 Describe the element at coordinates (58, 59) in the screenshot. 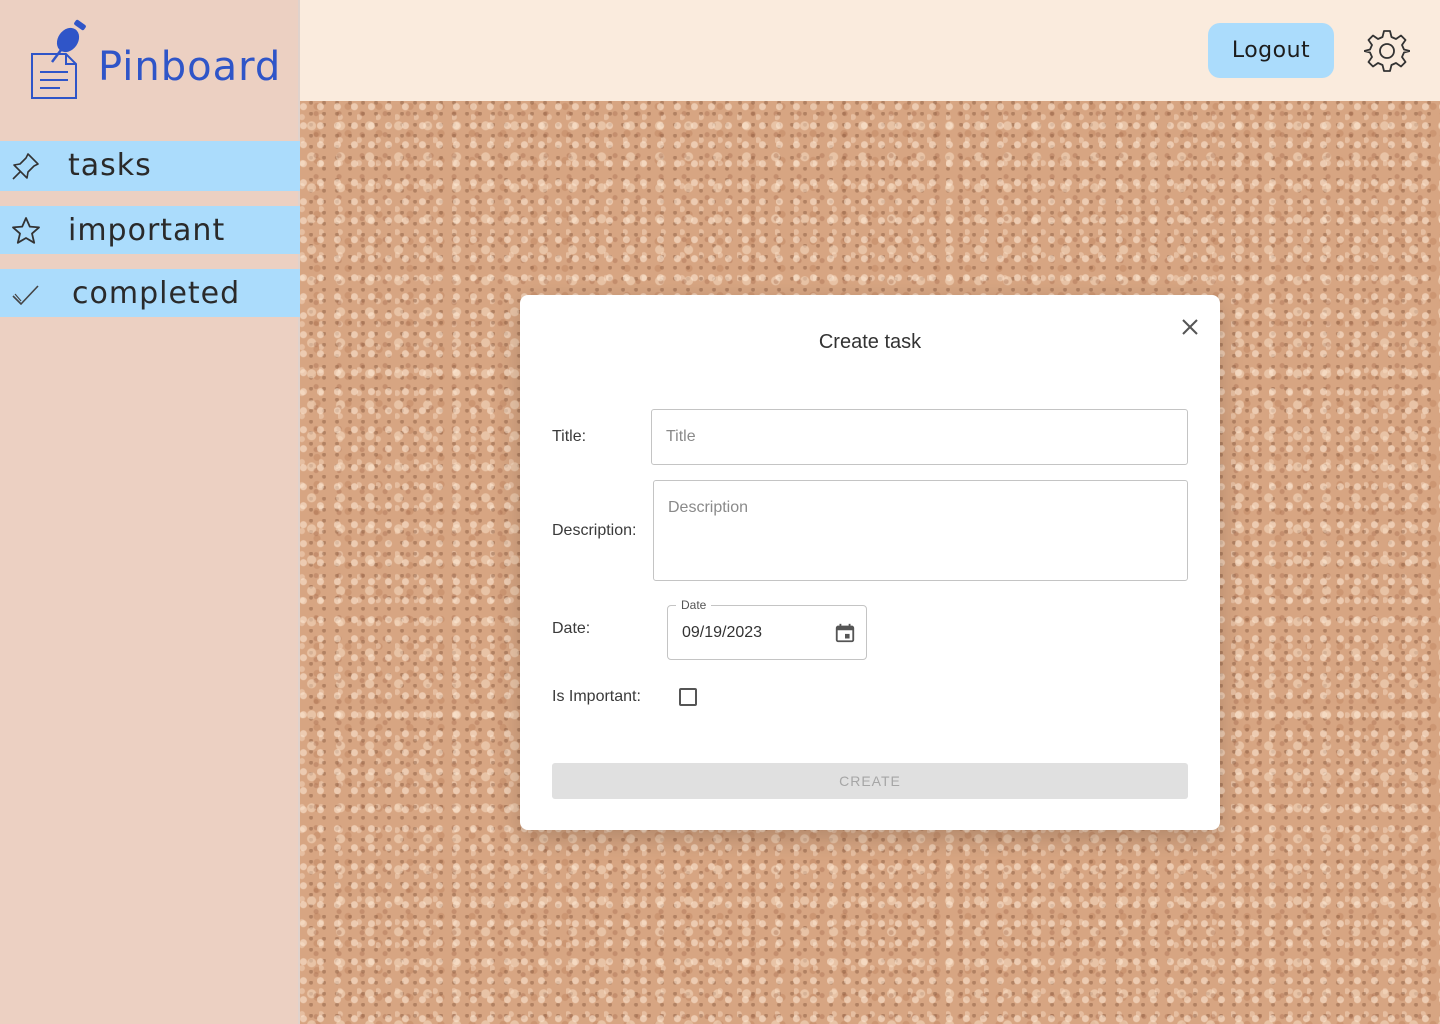

I see `pinboard-logo-icon` at that location.